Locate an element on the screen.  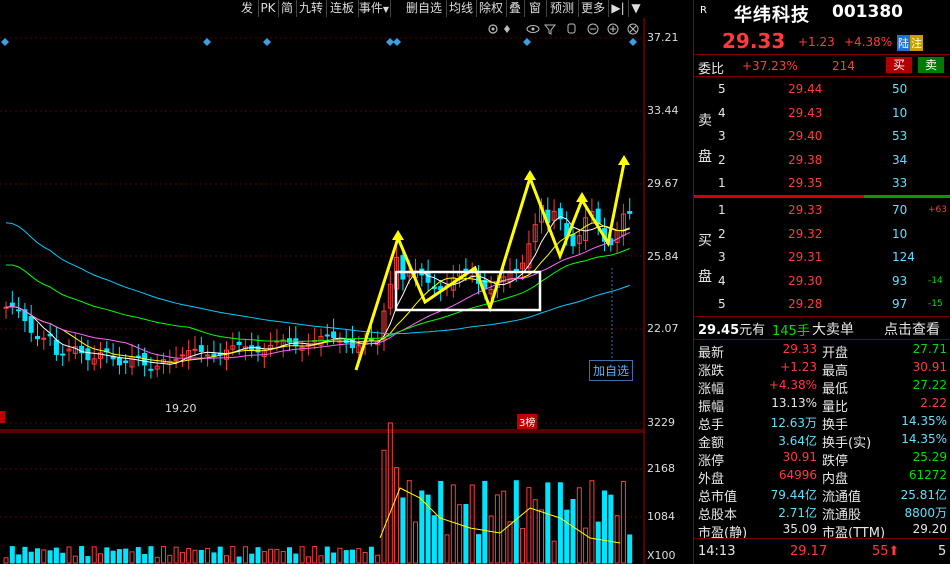
sell_side-level-row: 3 29.40 53 is located at coordinates (822, 138).